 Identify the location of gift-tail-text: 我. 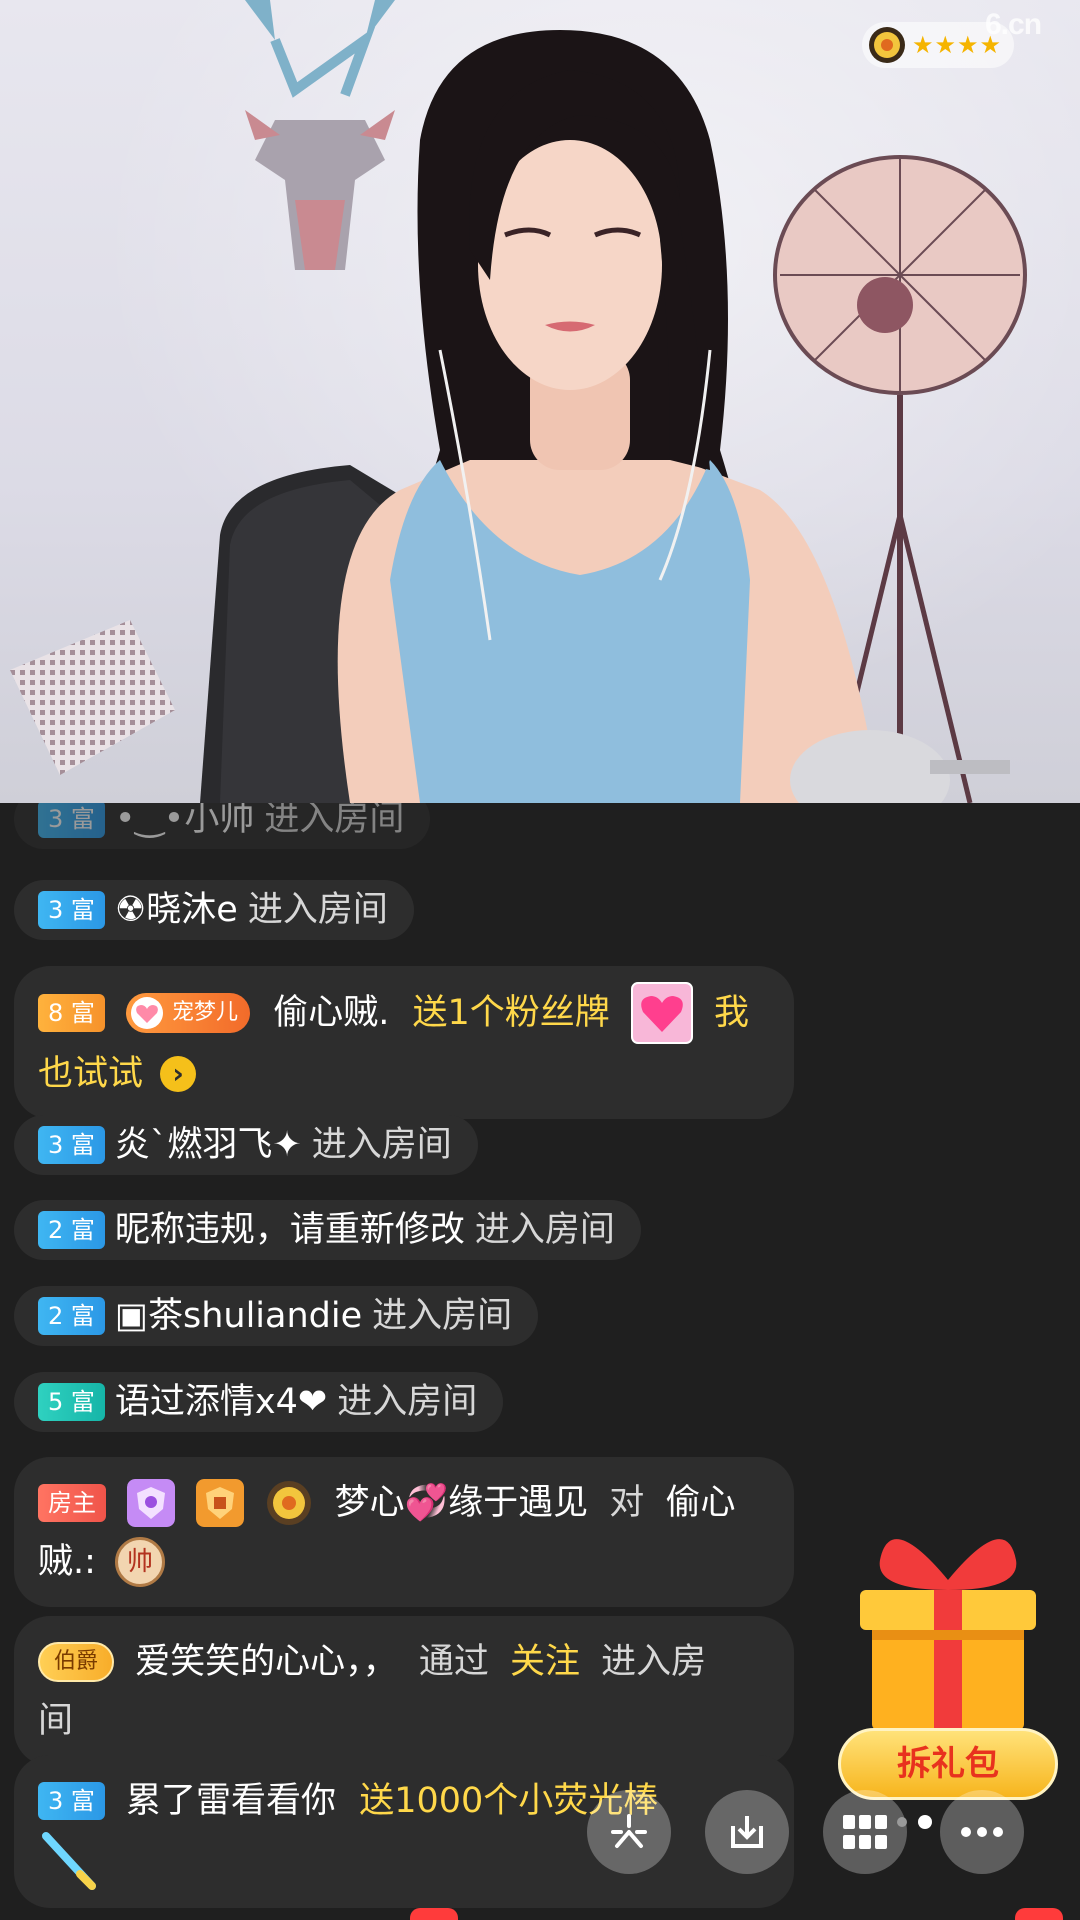
(732, 1013).